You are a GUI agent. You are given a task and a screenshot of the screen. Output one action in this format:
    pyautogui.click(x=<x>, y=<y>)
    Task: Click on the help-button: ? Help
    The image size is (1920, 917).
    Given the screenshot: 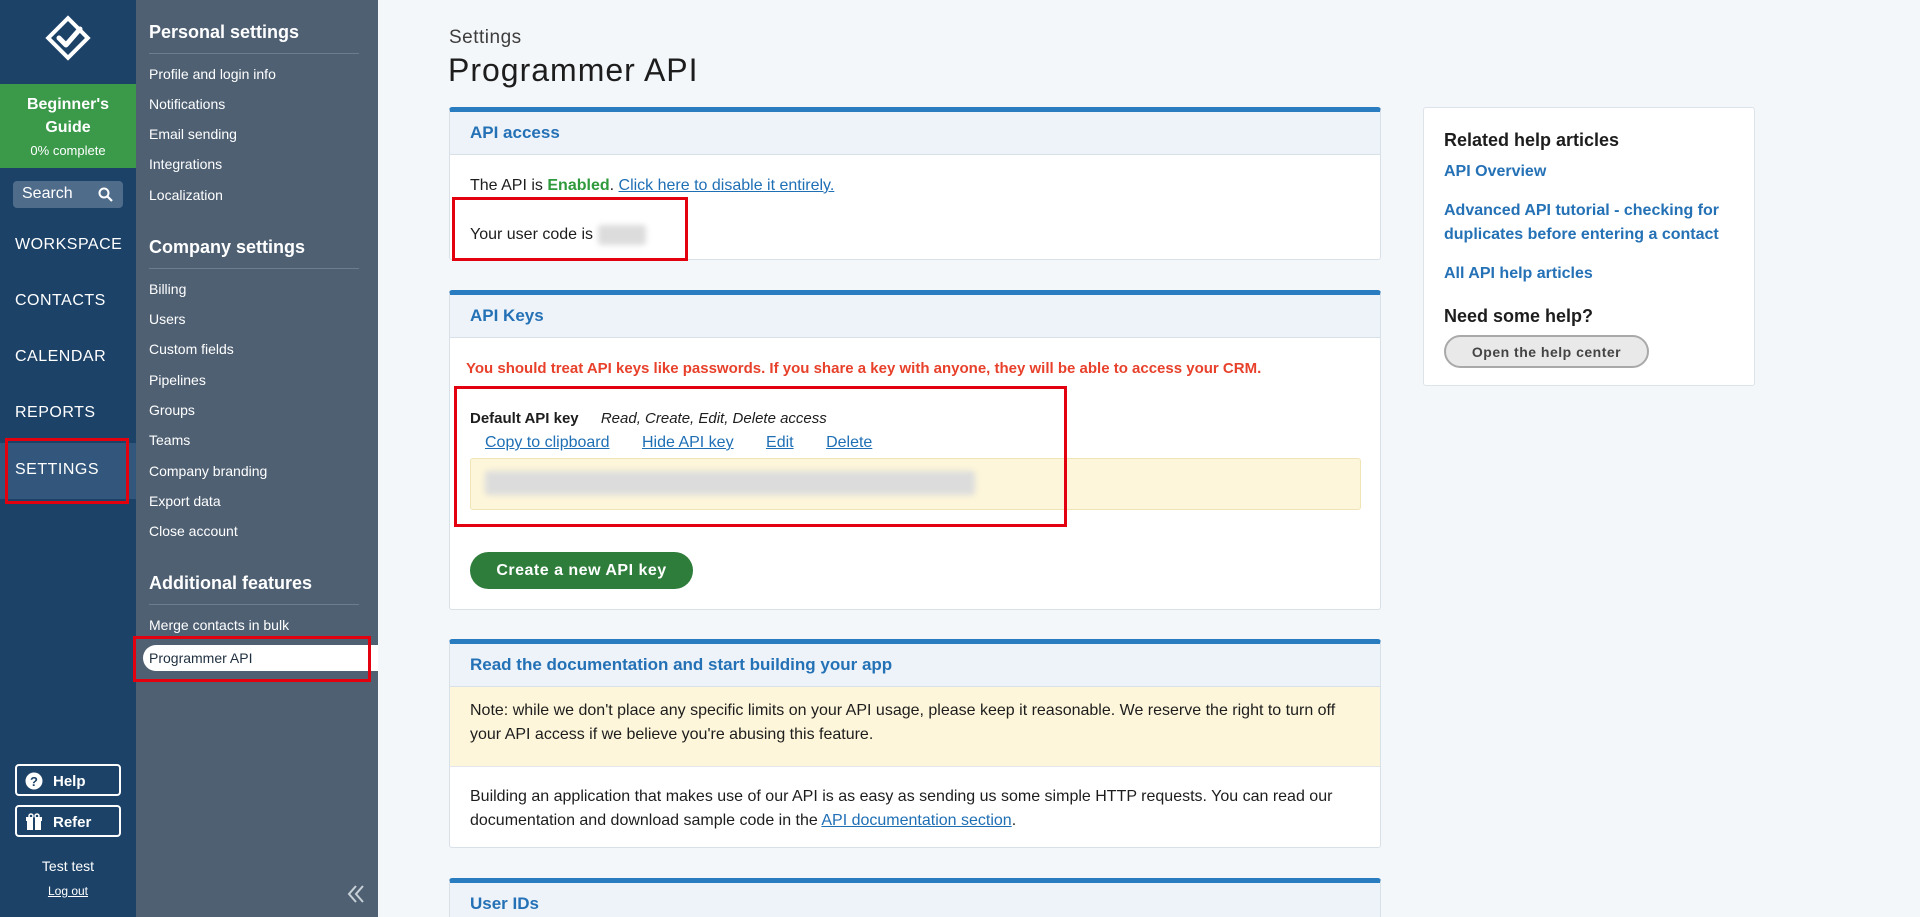 What is the action you would take?
    pyautogui.click(x=68, y=780)
    